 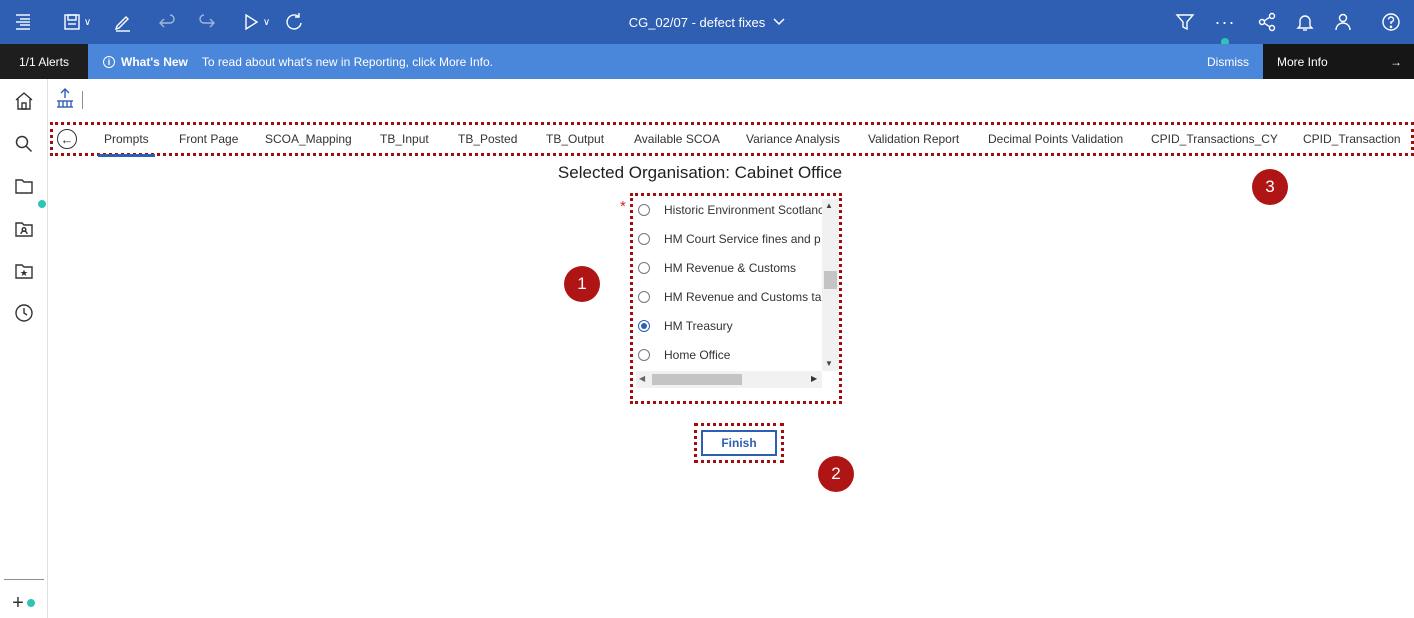 What do you see at coordinates (829, 363) in the screenshot?
I see `scroll-down-icon: ▼` at bounding box center [829, 363].